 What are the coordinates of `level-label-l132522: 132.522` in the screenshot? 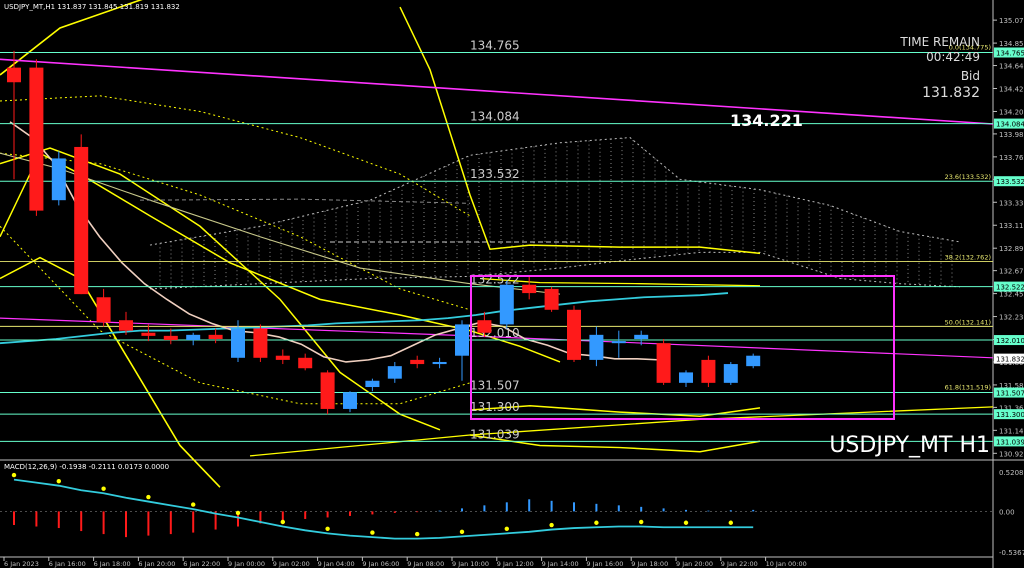 It's located at (495, 280).